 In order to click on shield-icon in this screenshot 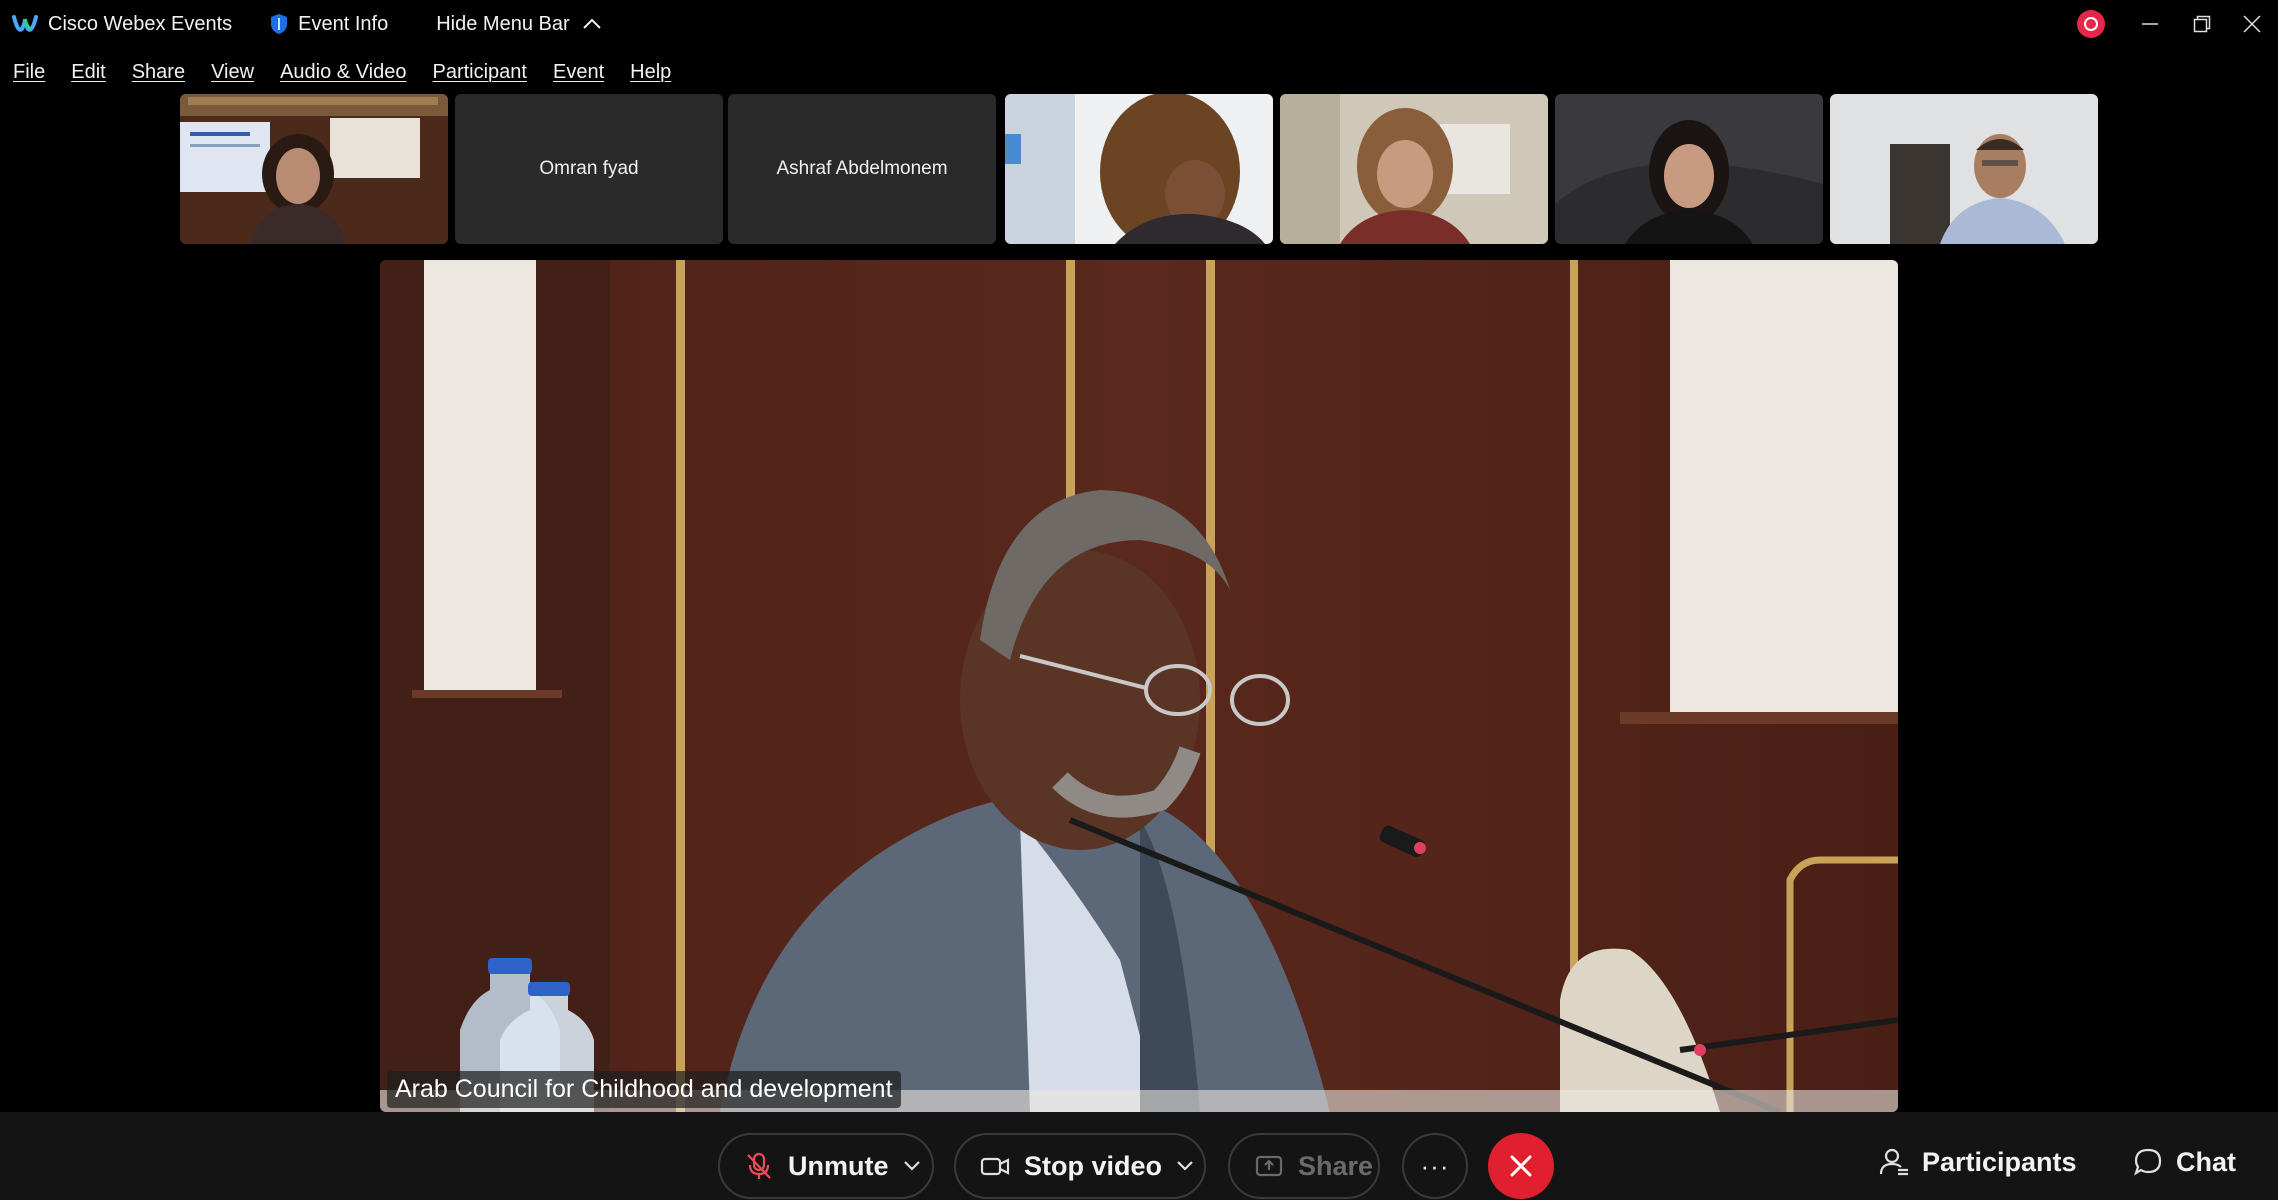, I will do `click(279, 24)`.